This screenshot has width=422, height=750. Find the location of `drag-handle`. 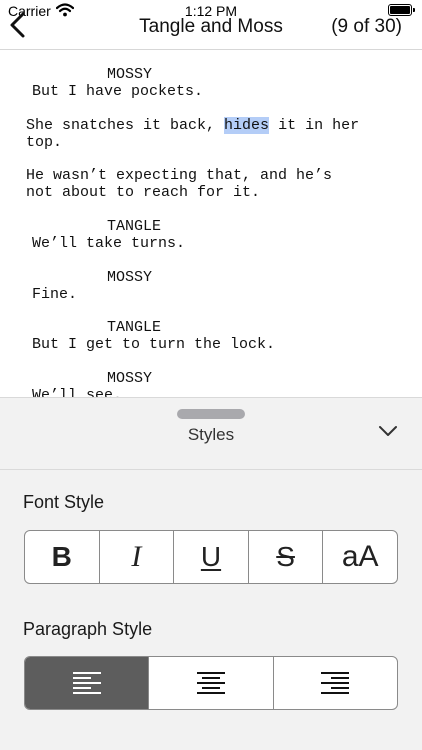

drag-handle is located at coordinates (211, 414).